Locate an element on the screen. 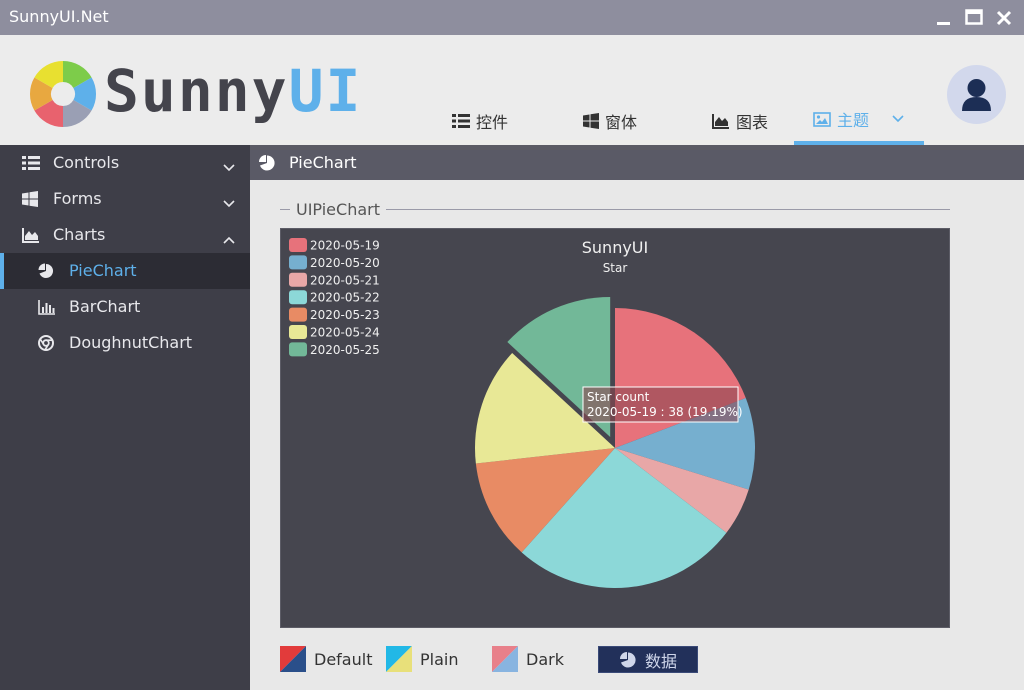 Image resolution: width=1024 pixels, height=690 pixels. sunnyui-logo-icon is located at coordinates (63, 94).